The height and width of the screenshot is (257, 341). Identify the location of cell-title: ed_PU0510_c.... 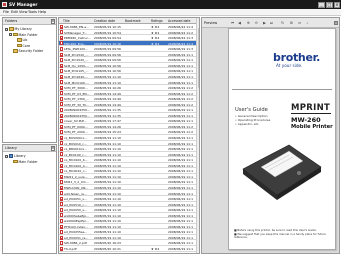
(75, 204).